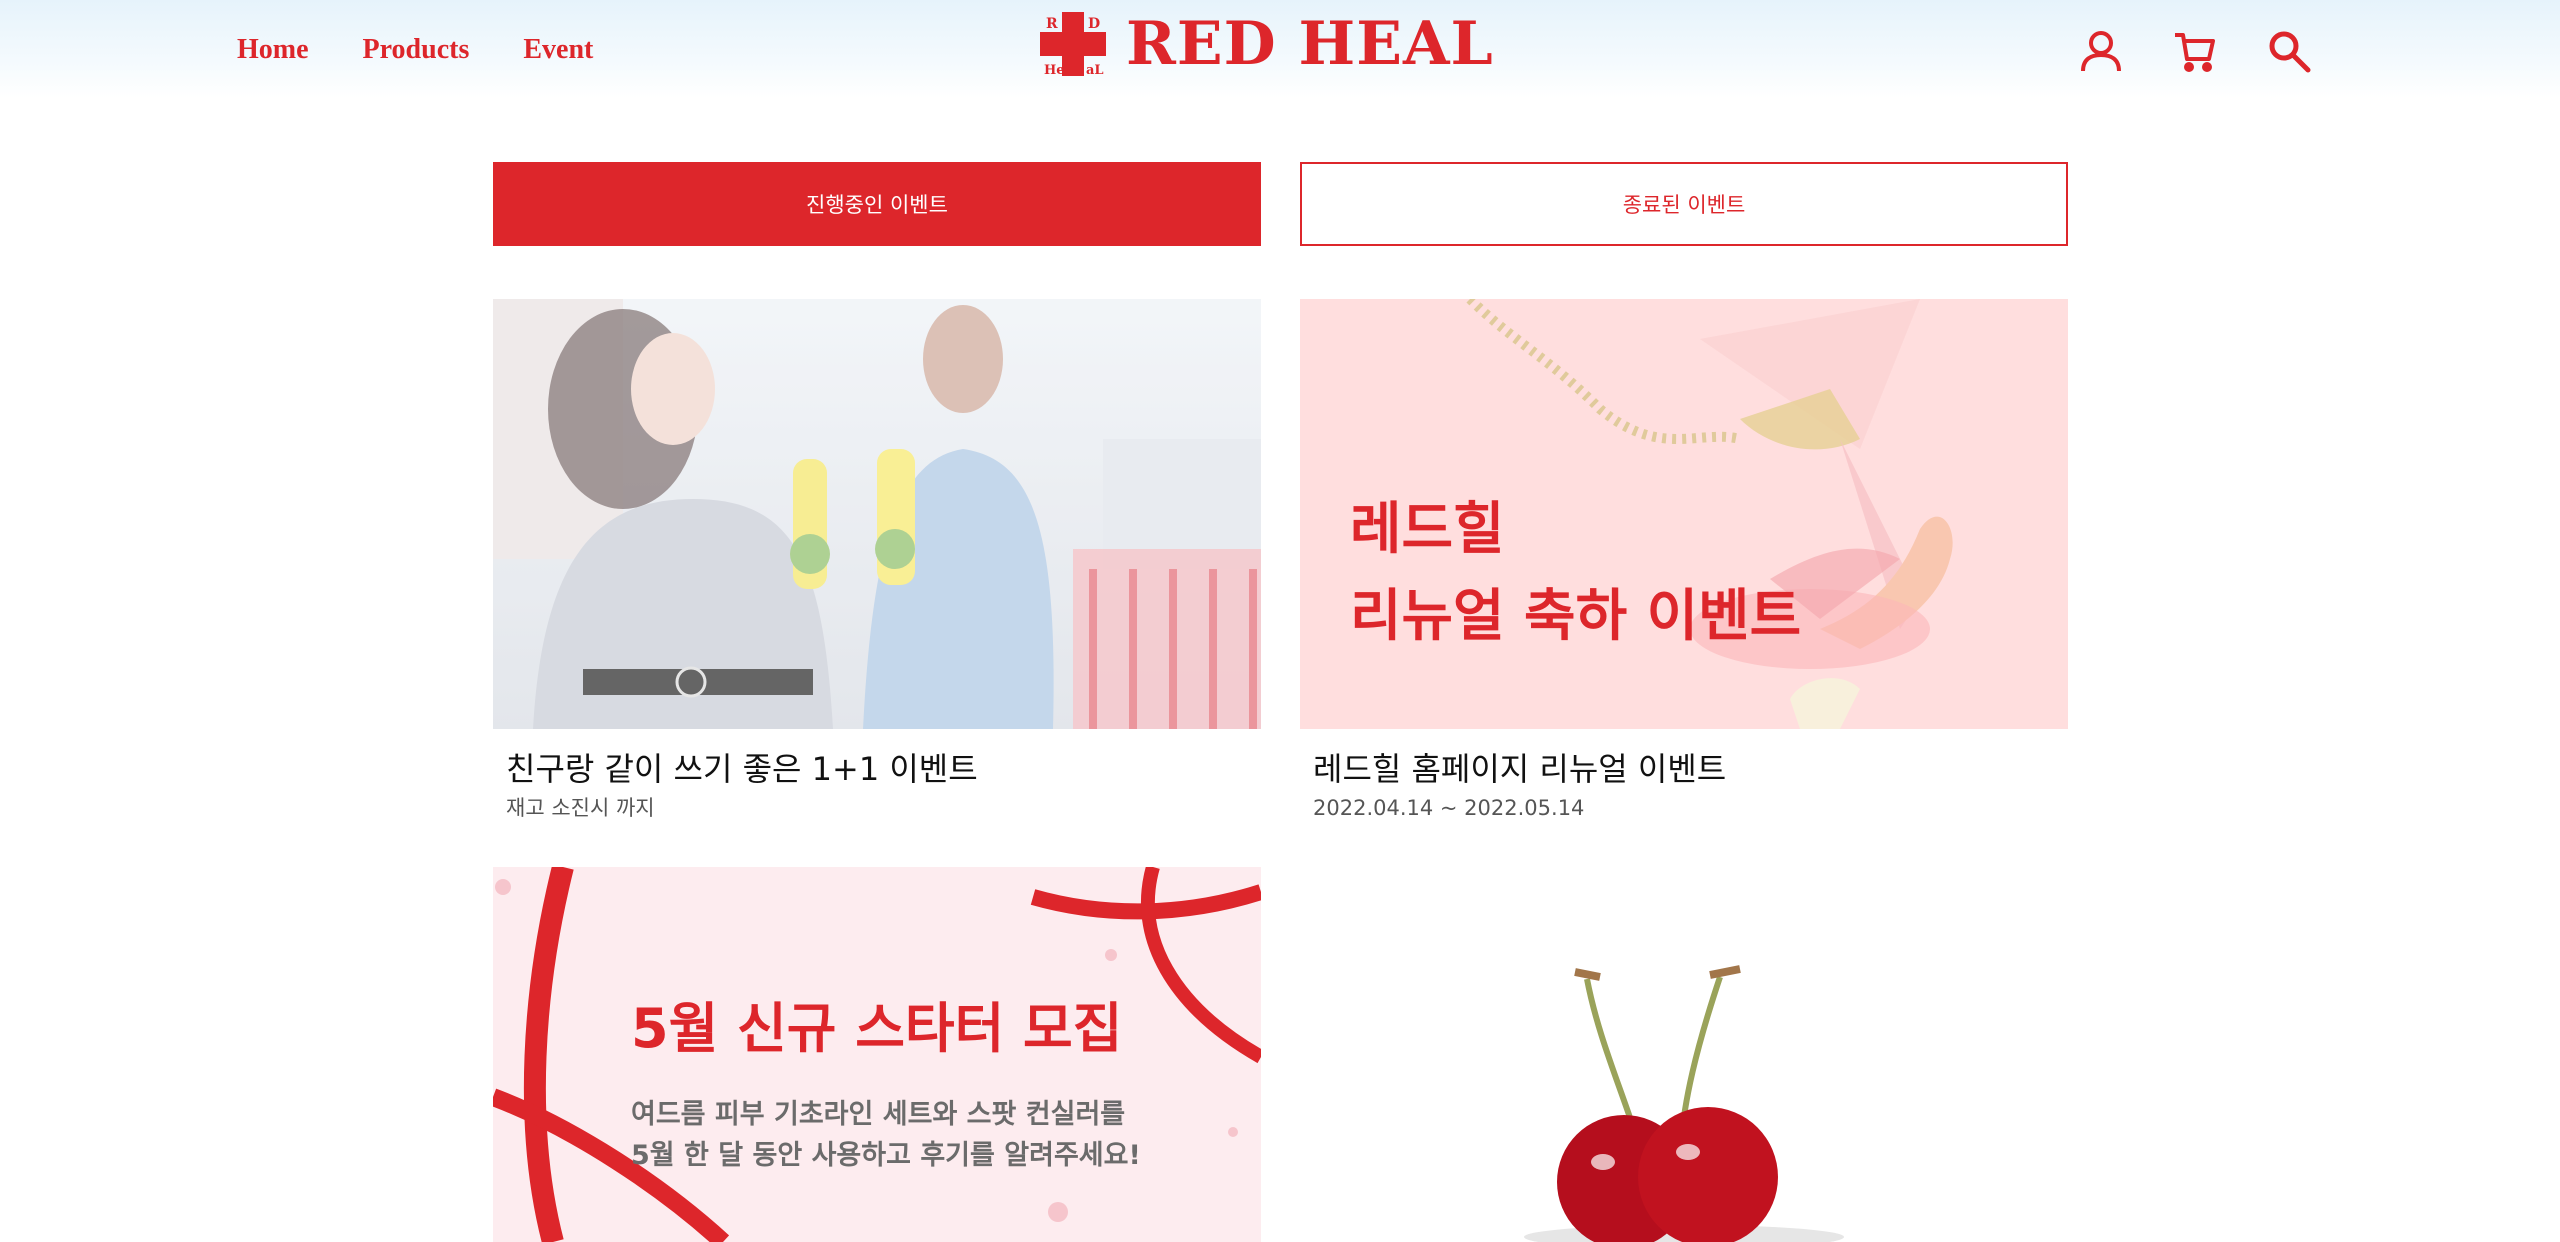  I want to click on banner-description-line1: 여드름 피부 기초라인 세트와 스팟 컨실러를, so click(878, 1114).